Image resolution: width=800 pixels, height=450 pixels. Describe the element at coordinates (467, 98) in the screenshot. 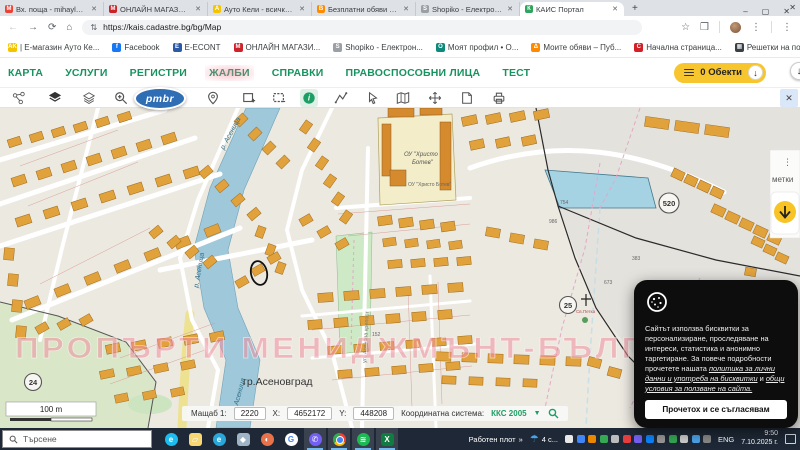

I see `export-page-icon` at that location.